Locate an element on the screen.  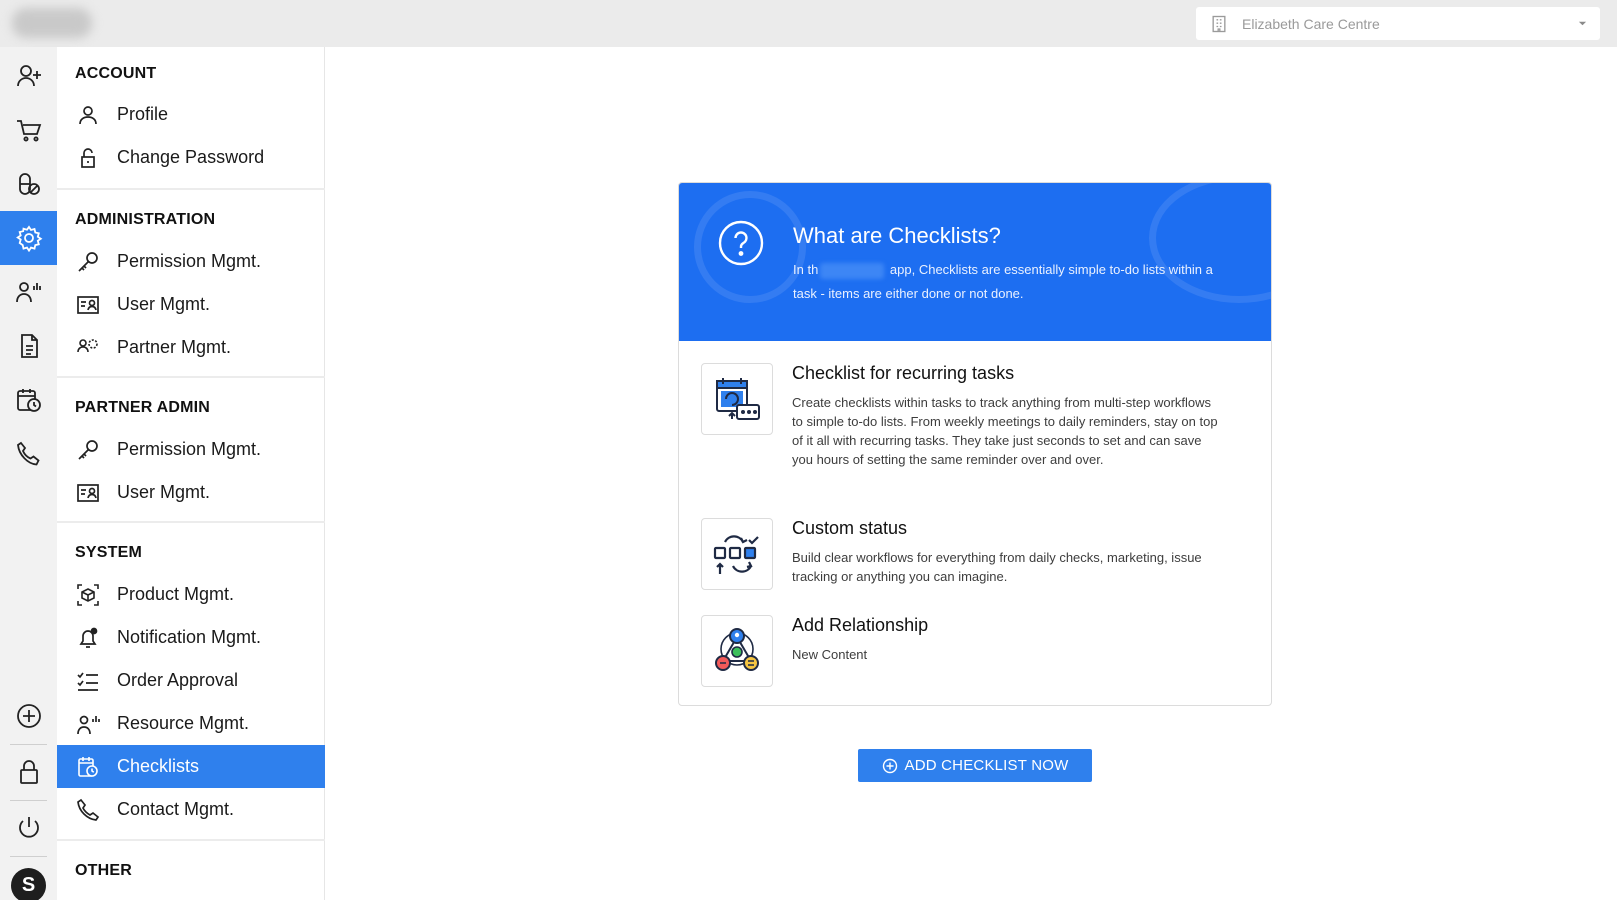
sidebar-item-label: Profile is located at coordinates (143, 114).